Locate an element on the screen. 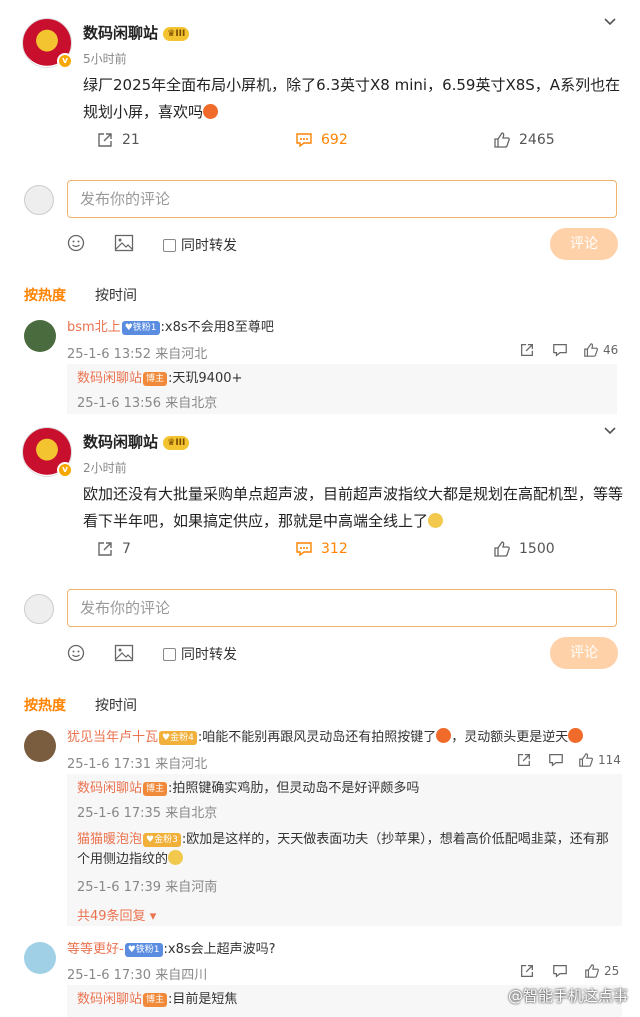 The height and width of the screenshot is (1017, 640). like-button: 1500 is located at coordinates (524, 549).